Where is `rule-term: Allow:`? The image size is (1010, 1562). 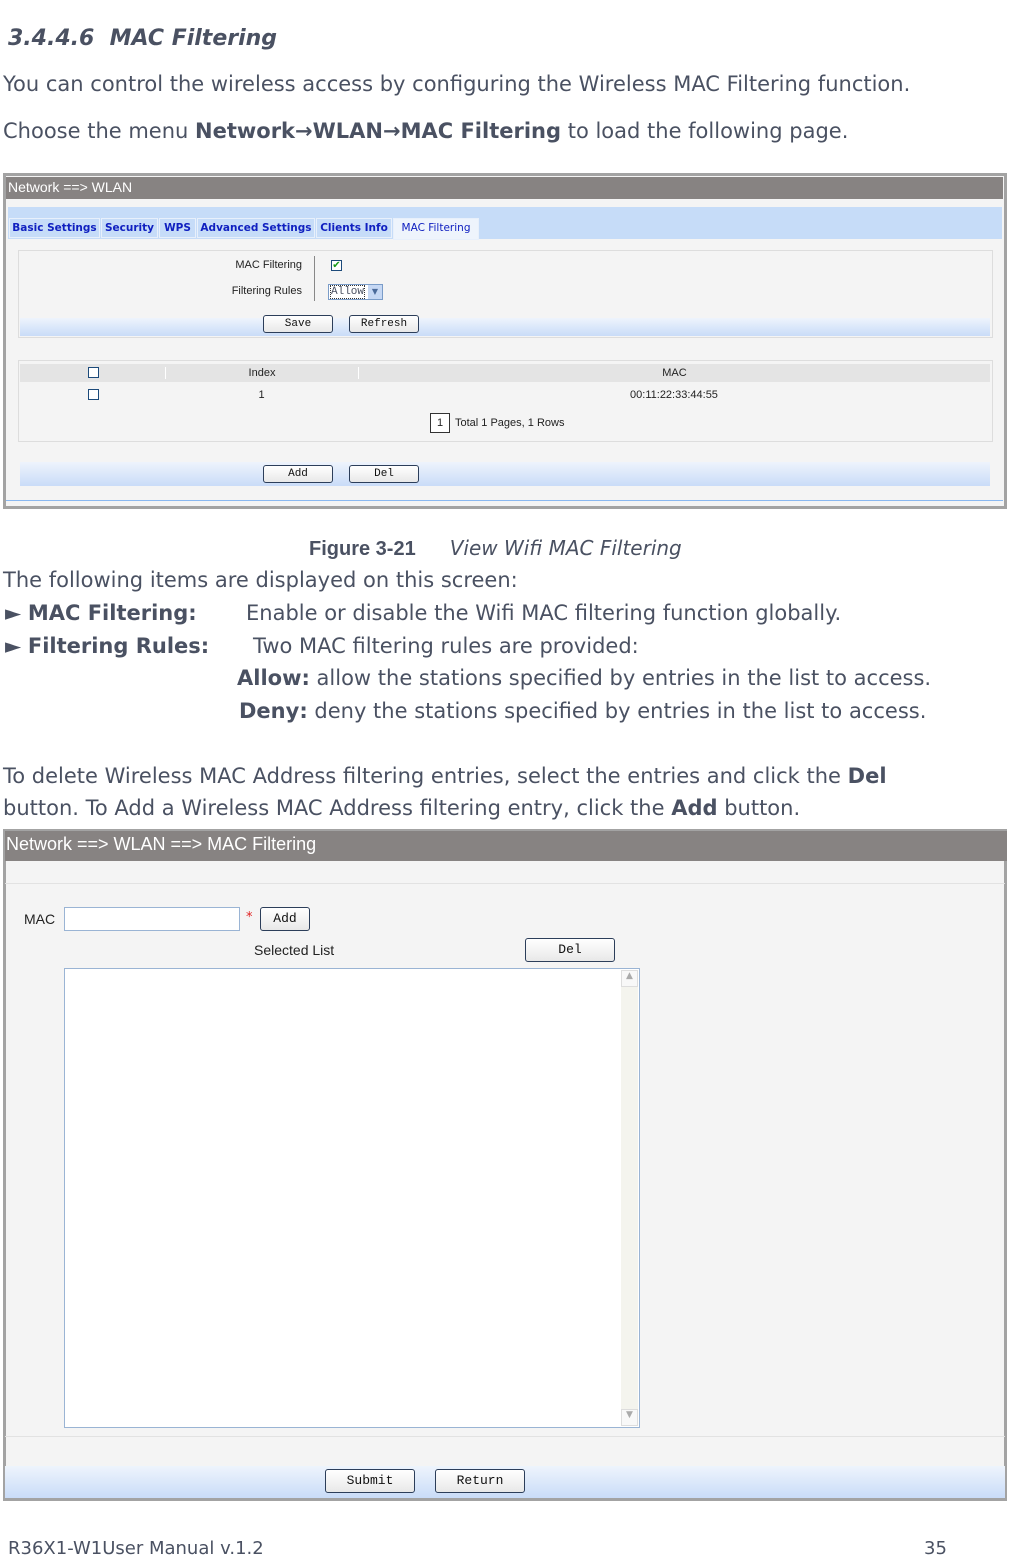 rule-term: Allow: is located at coordinates (273, 678).